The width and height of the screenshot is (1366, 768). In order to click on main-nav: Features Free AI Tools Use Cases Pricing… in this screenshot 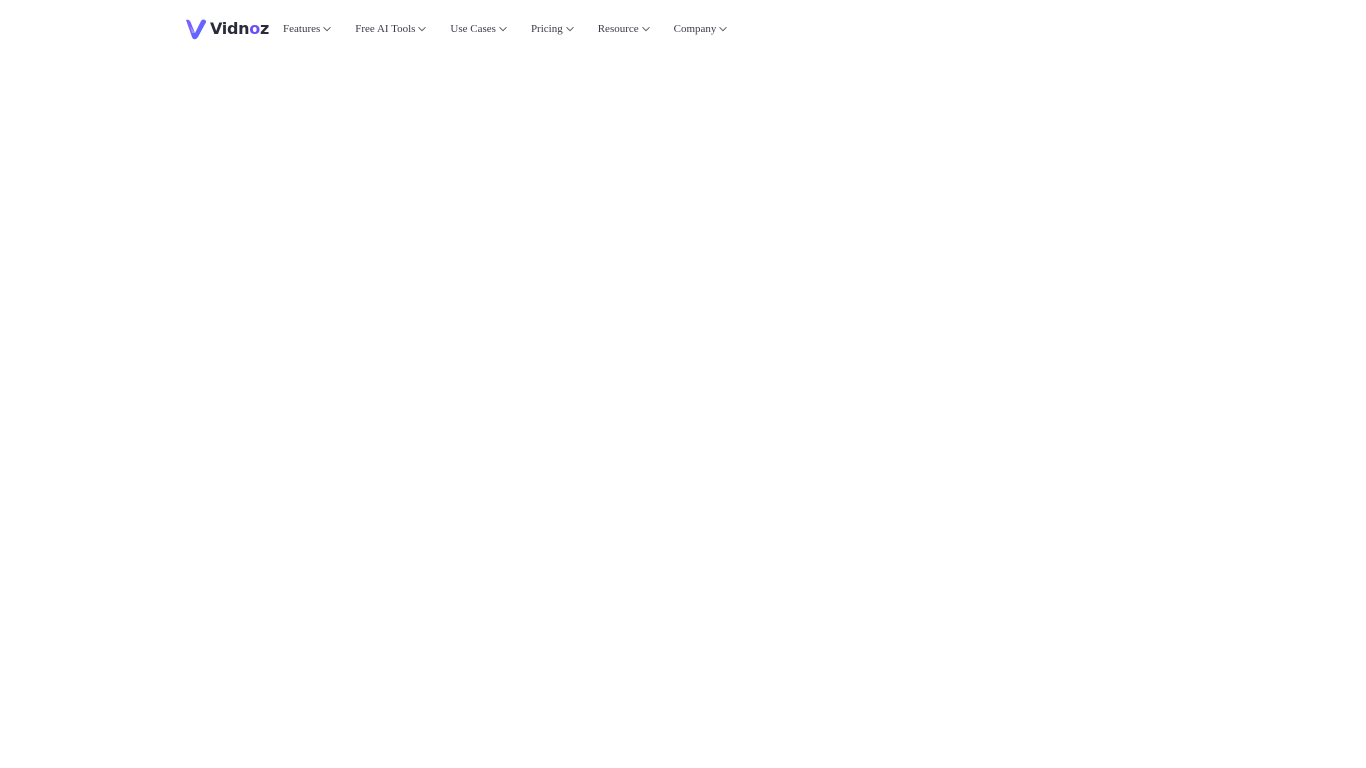, I will do `click(505, 29)`.